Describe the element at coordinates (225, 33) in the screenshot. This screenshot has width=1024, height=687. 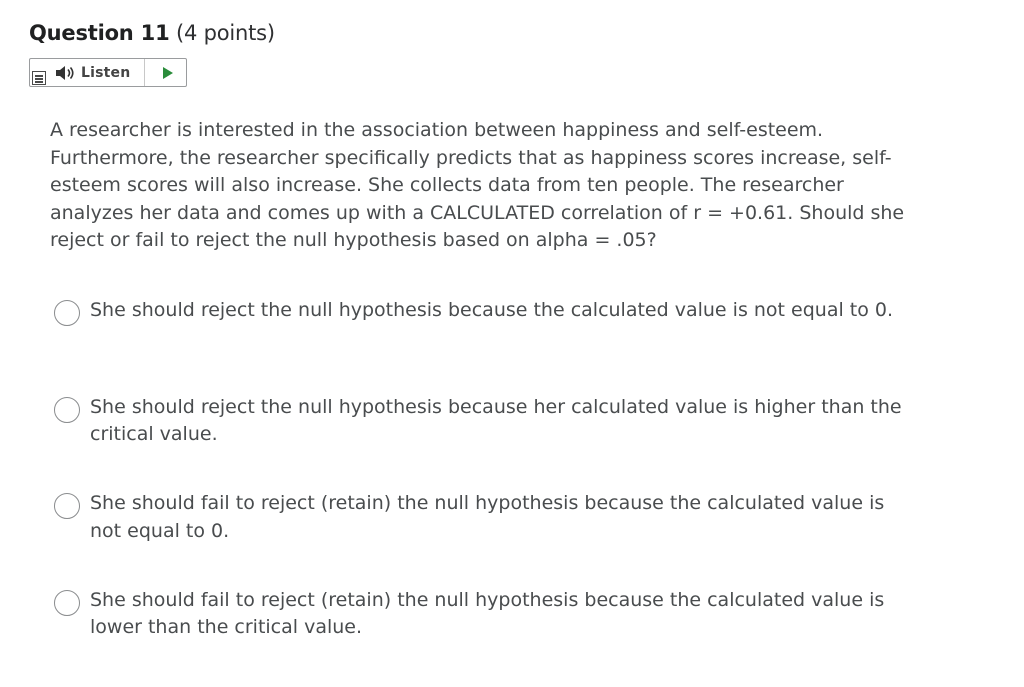
I see `question-points: (4 points)` at that location.